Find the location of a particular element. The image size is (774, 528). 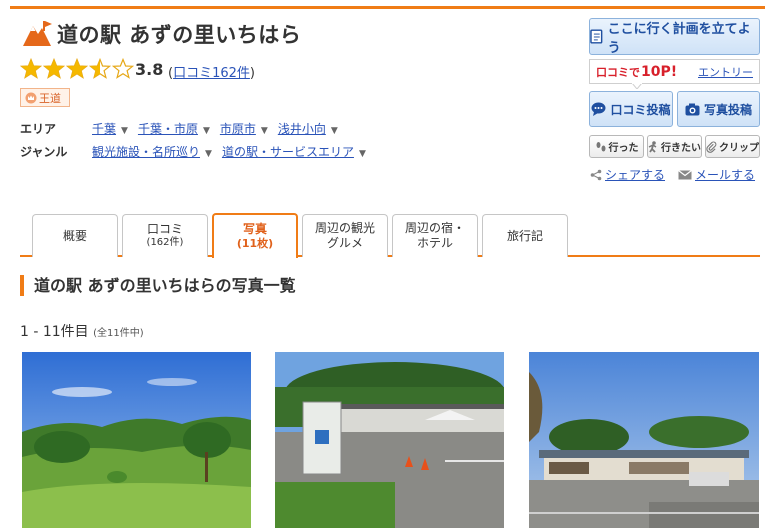

envelope-icon is located at coordinates (685, 174).